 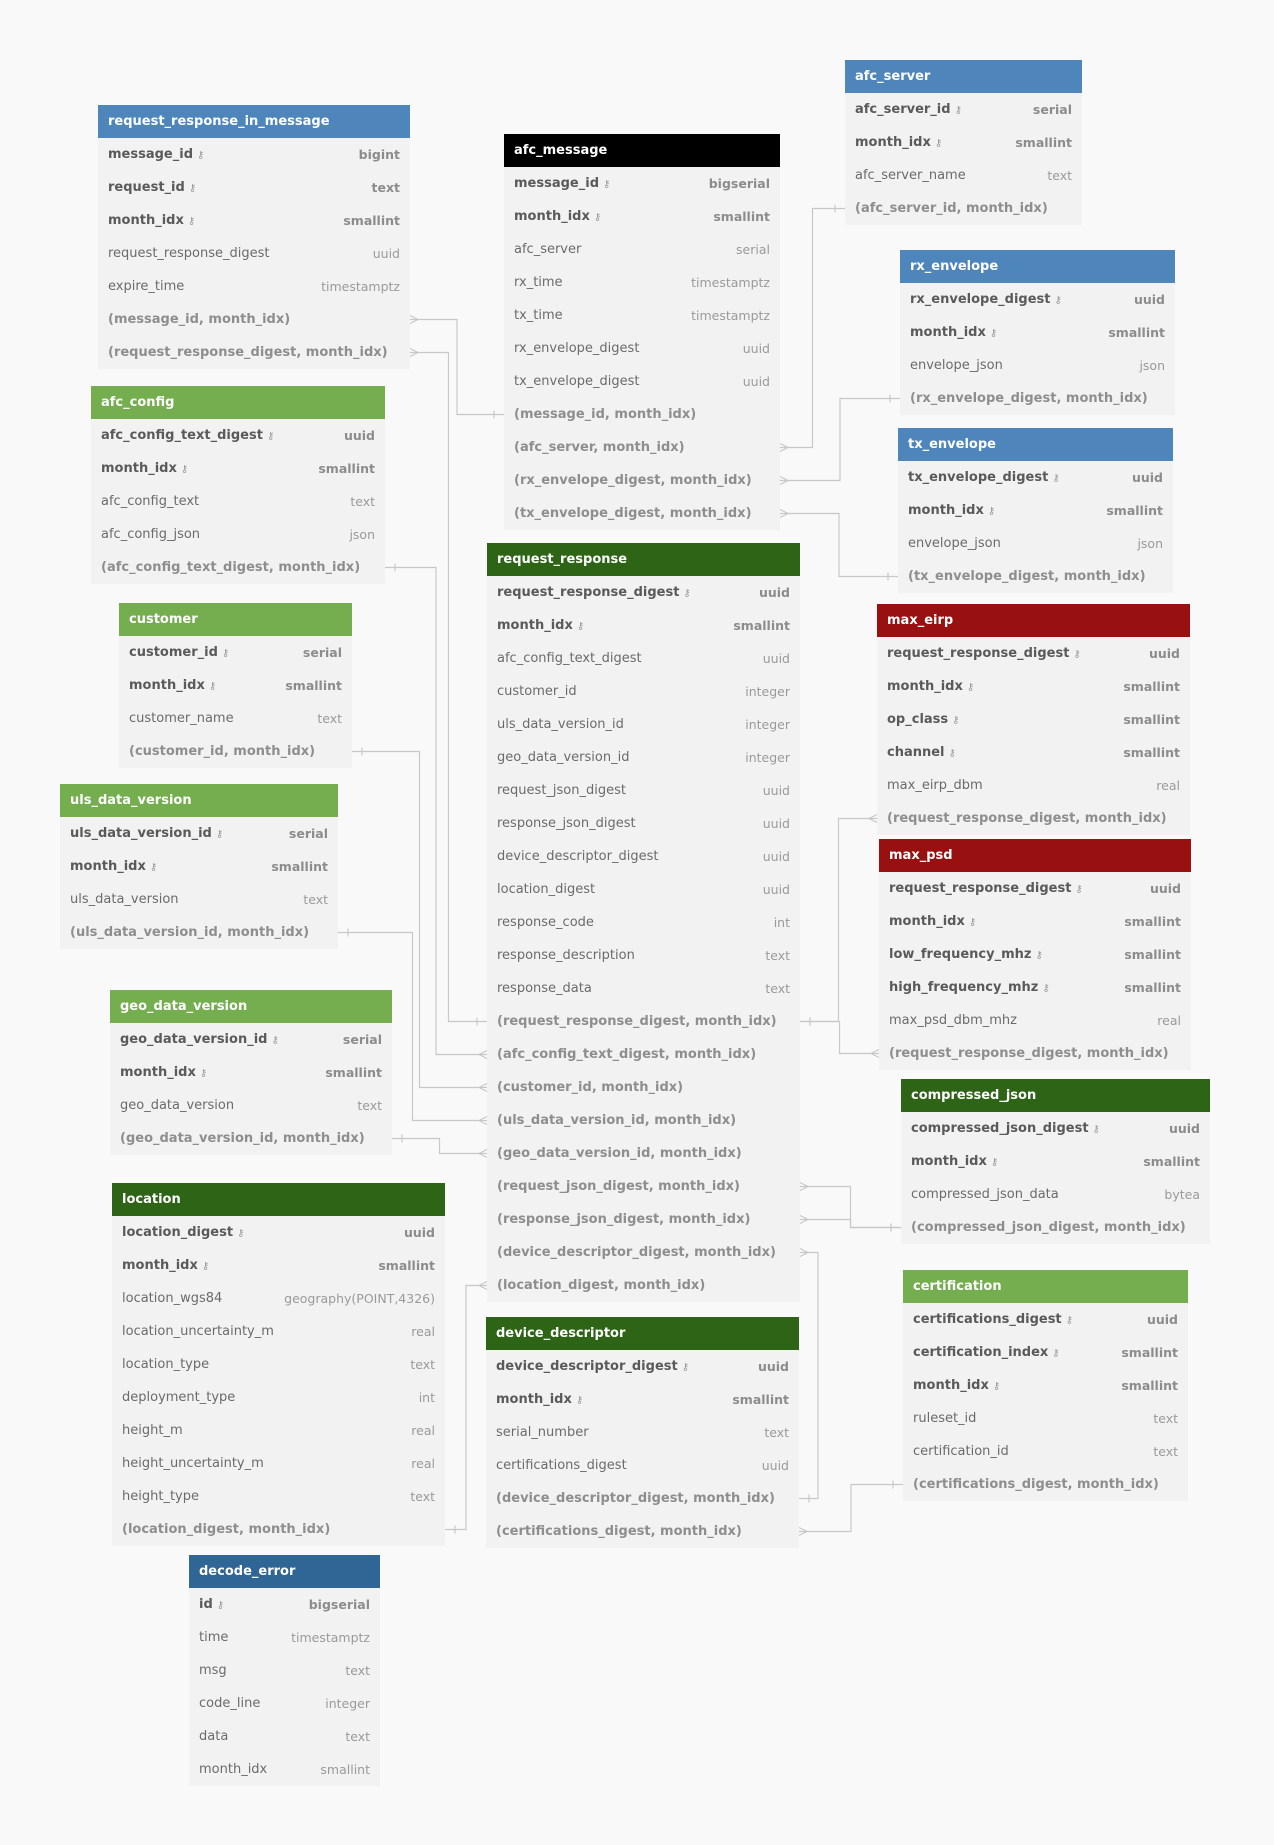 I want to click on column-row: customer_id ⚷ serial, so click(x=235, y=652).